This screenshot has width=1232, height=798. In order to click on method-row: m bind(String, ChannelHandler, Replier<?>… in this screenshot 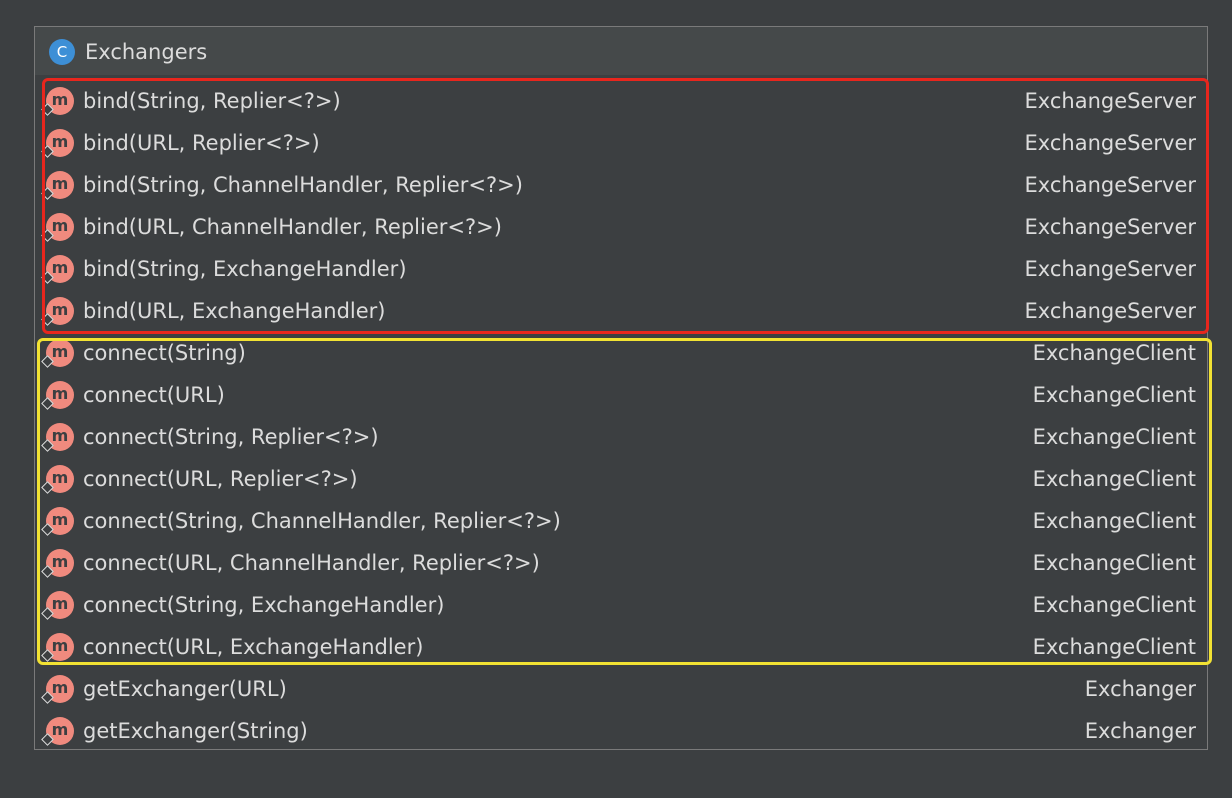, I will do `click(621, 185)`.